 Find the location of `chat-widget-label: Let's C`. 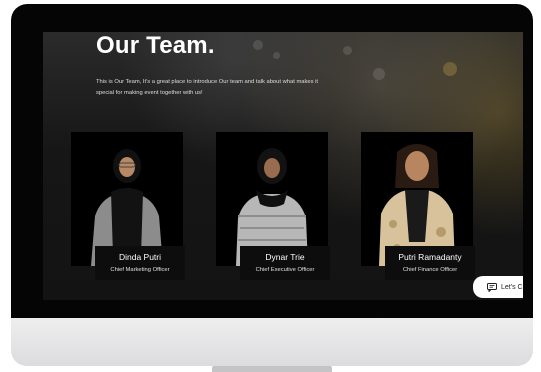

chat-widget-label: Let's C is located at coordinates (512, 287).